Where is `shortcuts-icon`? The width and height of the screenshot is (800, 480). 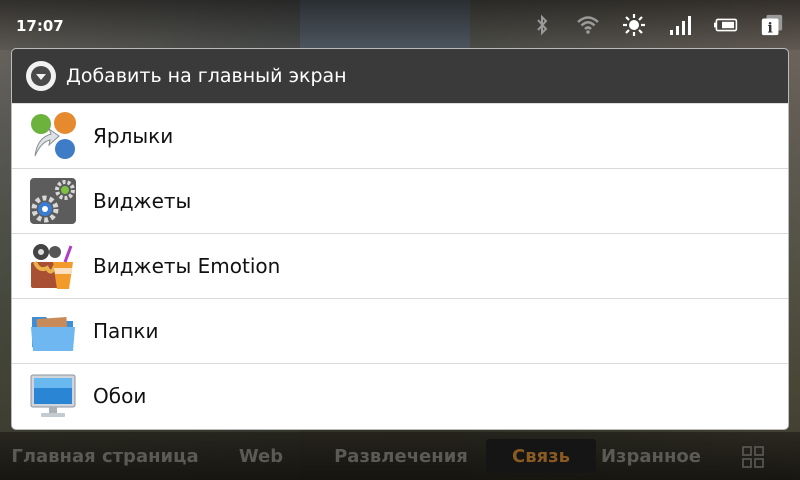
shortcuts-icon is located at coordinates (53, 135).